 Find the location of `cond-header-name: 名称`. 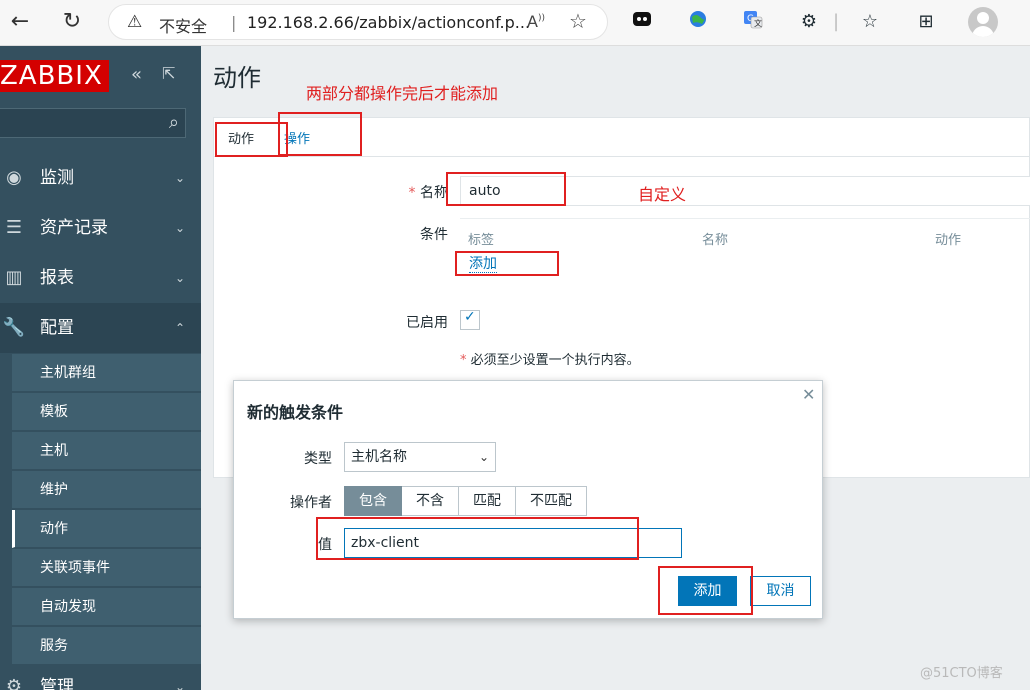

cond-header-name: 名称 is located at coordinates (715, 240).